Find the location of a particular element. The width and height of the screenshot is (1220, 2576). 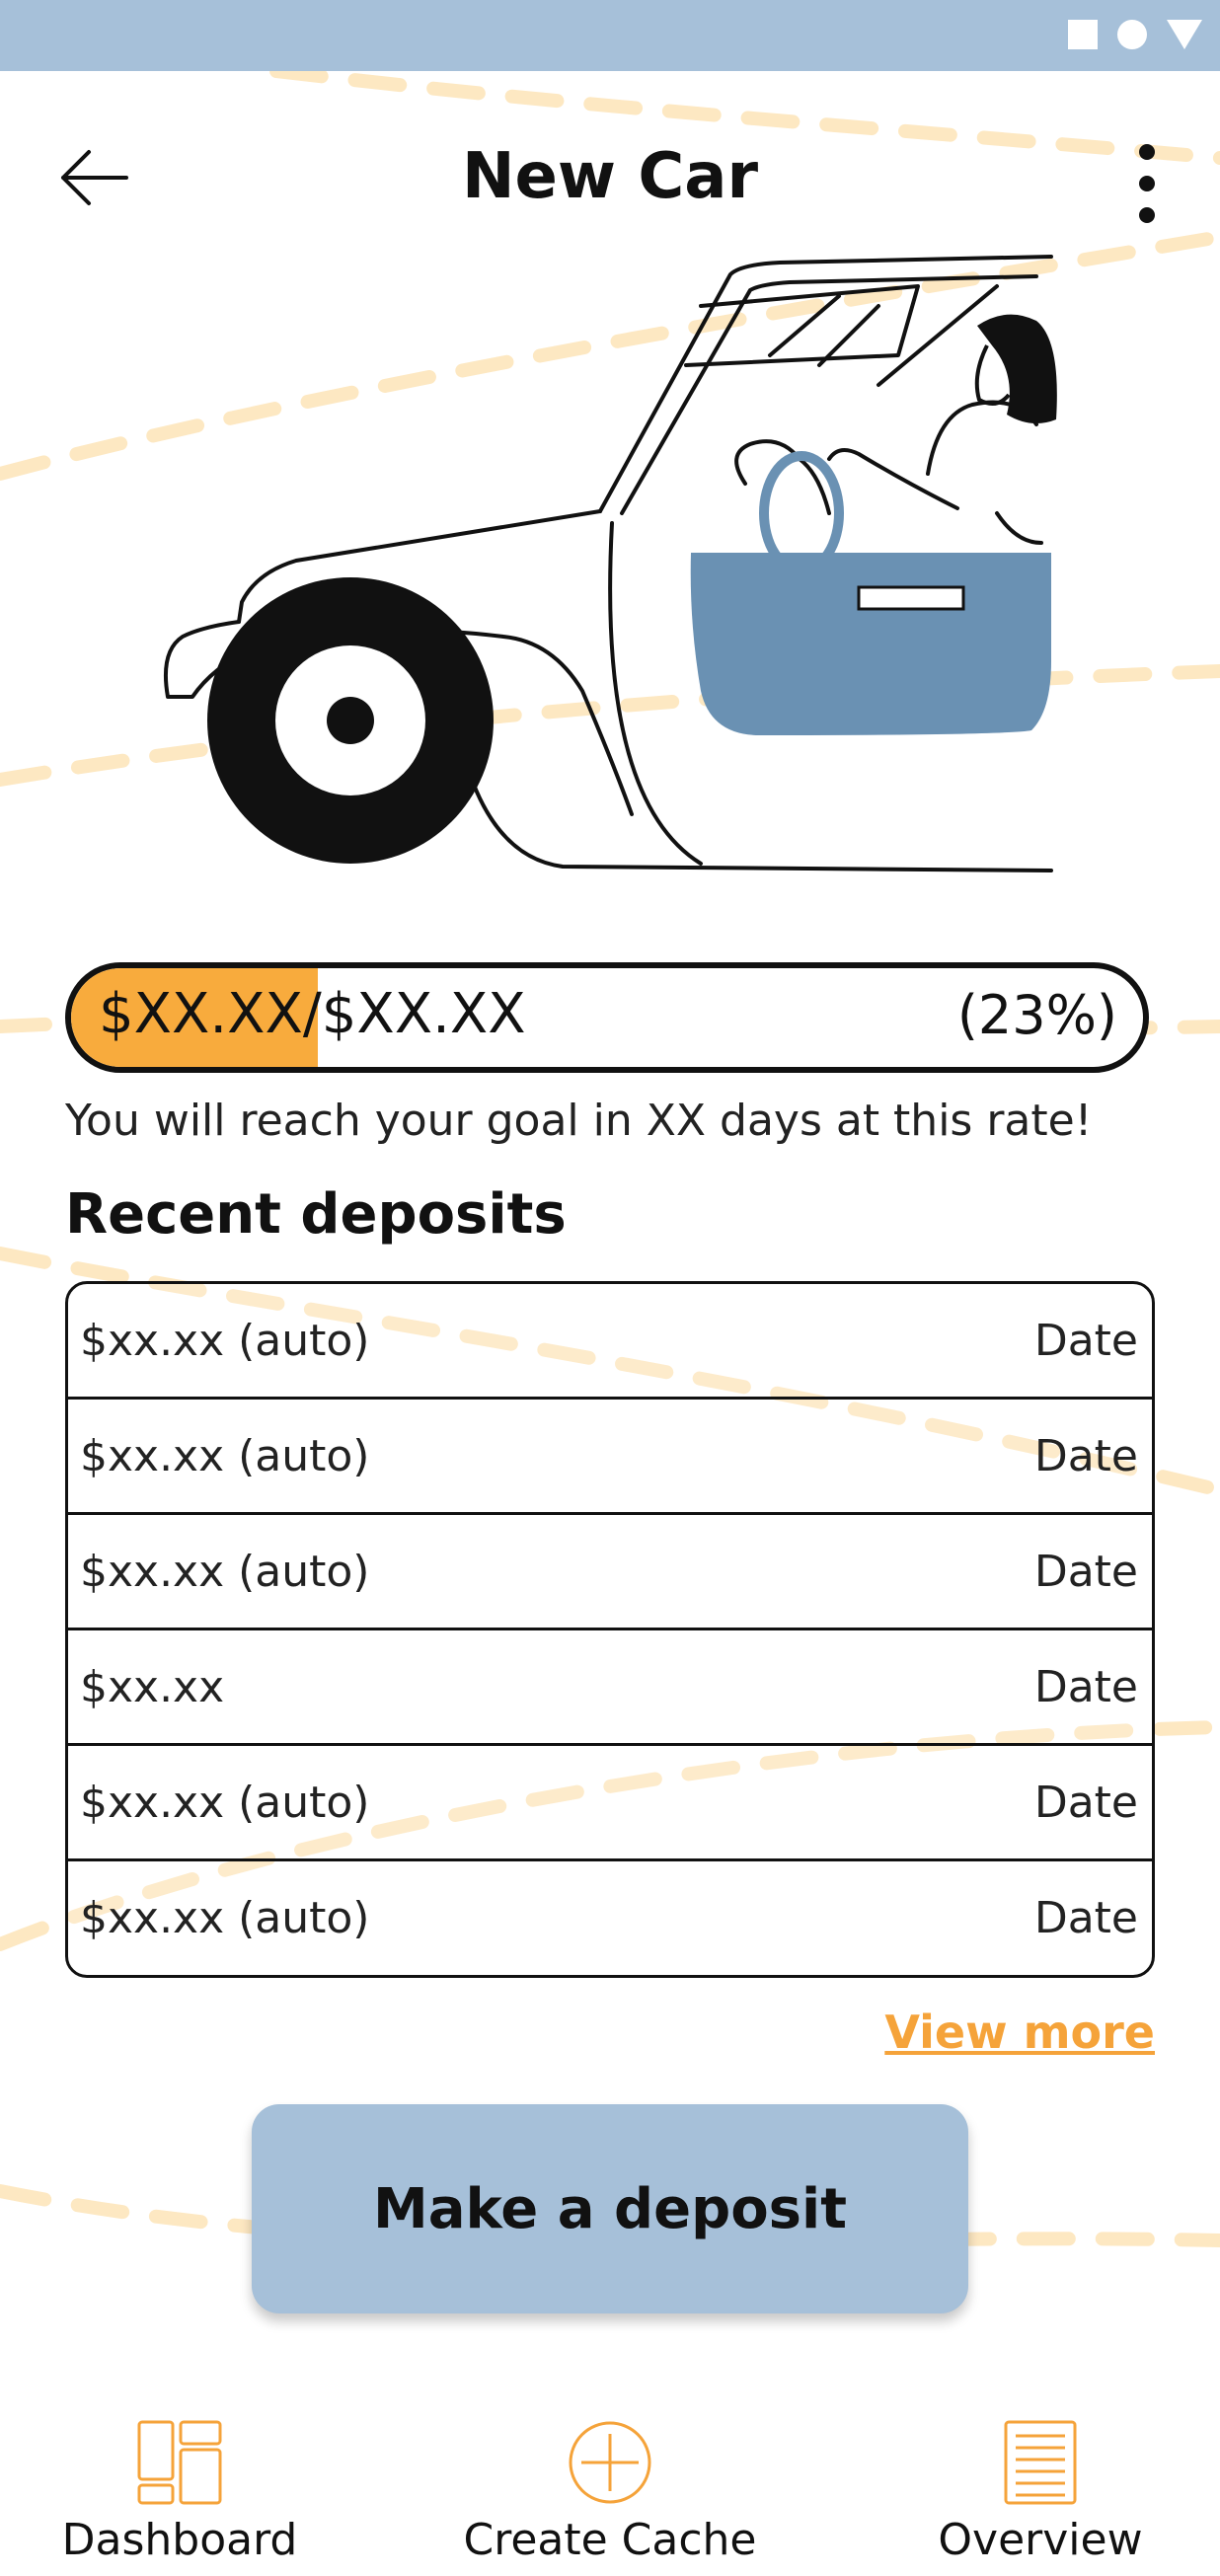

dashboard-icon is located at coordinates (179, 2463).